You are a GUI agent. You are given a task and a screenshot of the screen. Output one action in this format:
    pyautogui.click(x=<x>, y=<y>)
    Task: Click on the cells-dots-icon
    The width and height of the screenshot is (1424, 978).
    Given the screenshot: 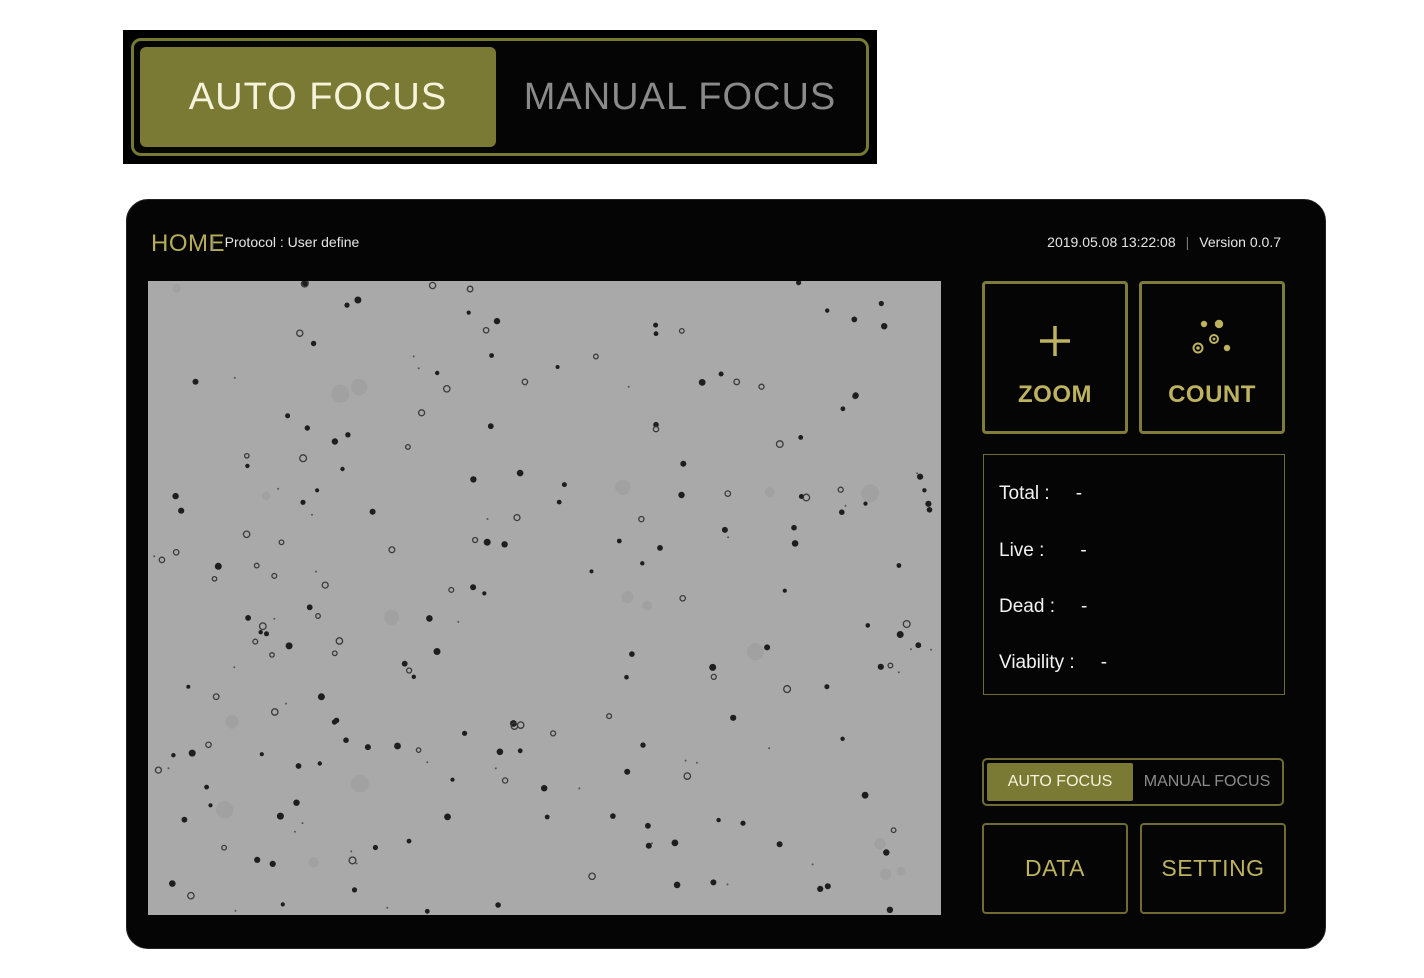 What is the action you would take?
    pyautogui.click(x=1212, y=340)
    